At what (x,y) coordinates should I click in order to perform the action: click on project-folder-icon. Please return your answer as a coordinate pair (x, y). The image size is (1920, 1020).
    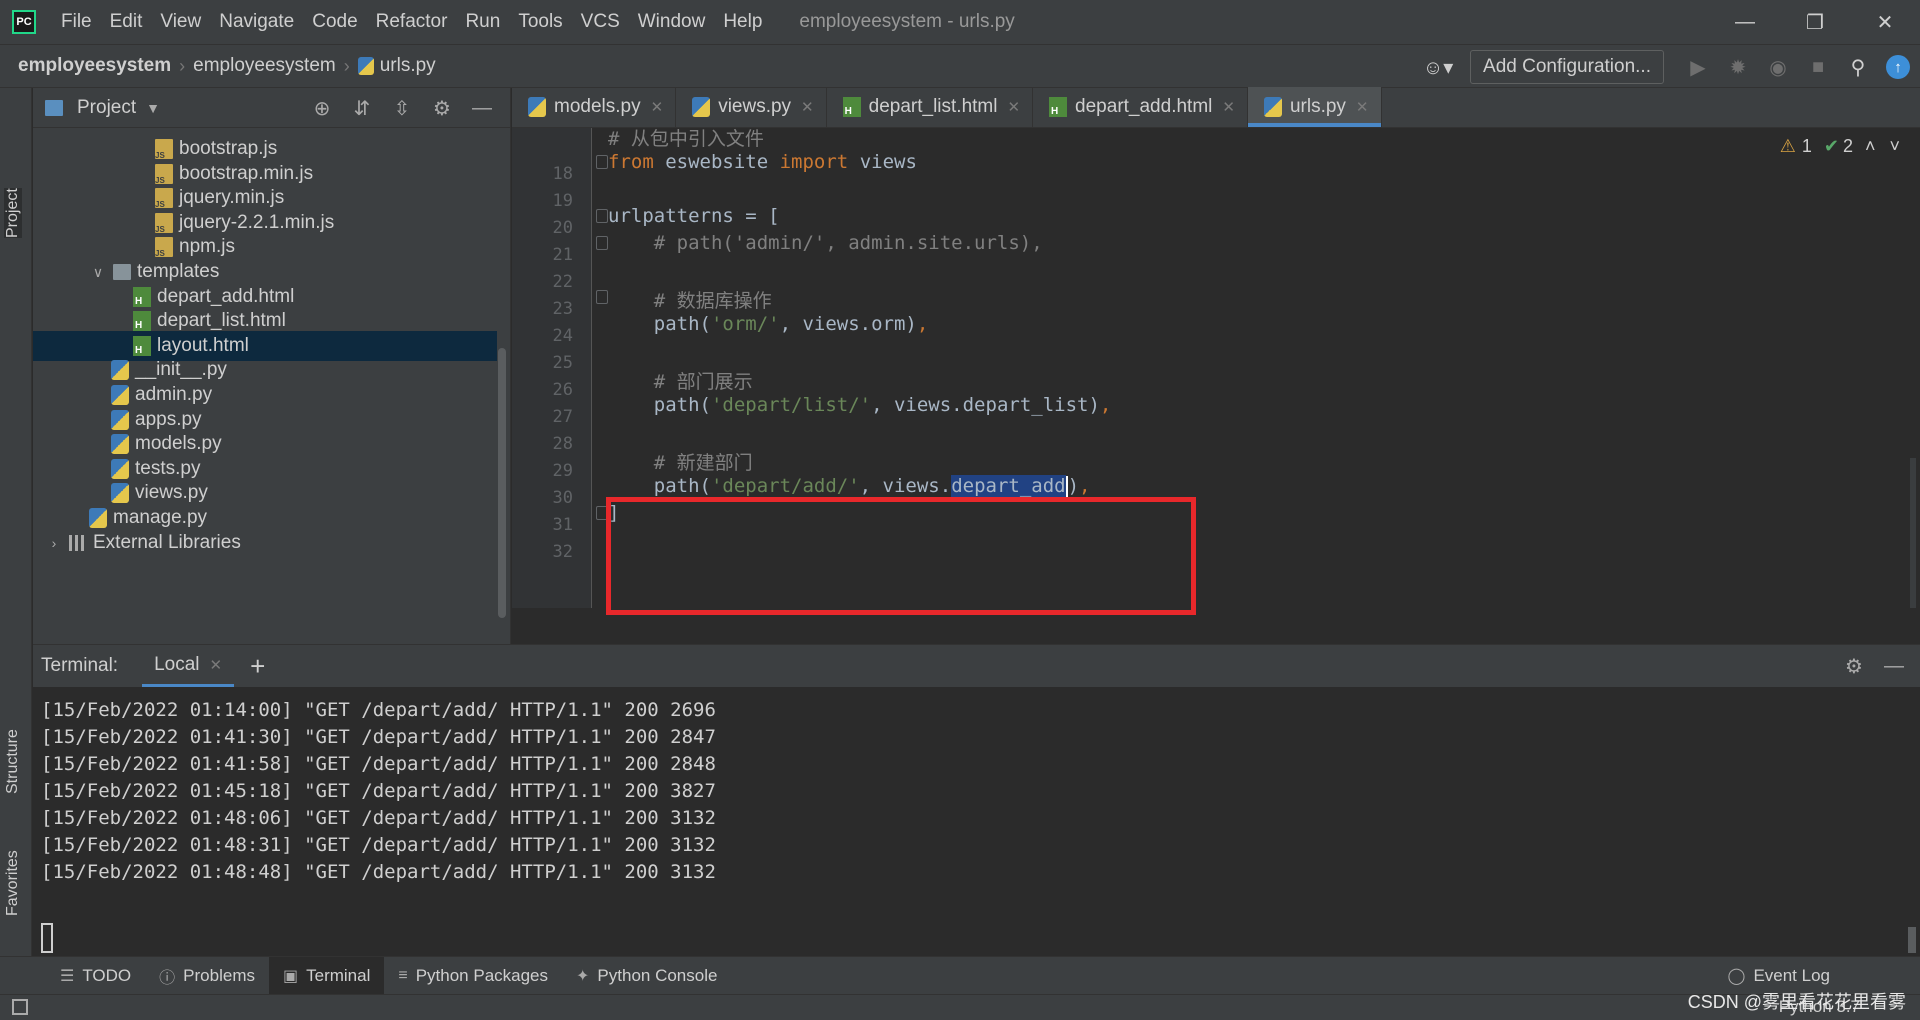
    Looking at the image, I should click on (54, 107).